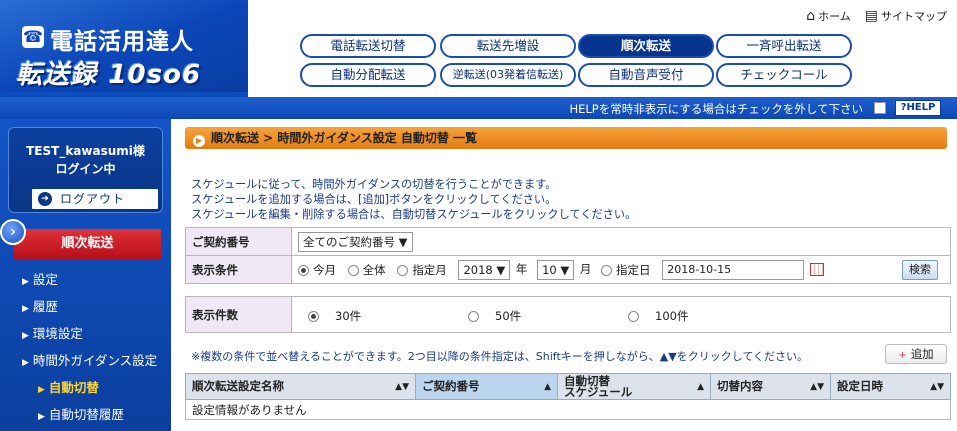 The width and height of the screenshot is (957, 431). I want to click on radio-specified-day-label: 指定日, so click(633, 269).